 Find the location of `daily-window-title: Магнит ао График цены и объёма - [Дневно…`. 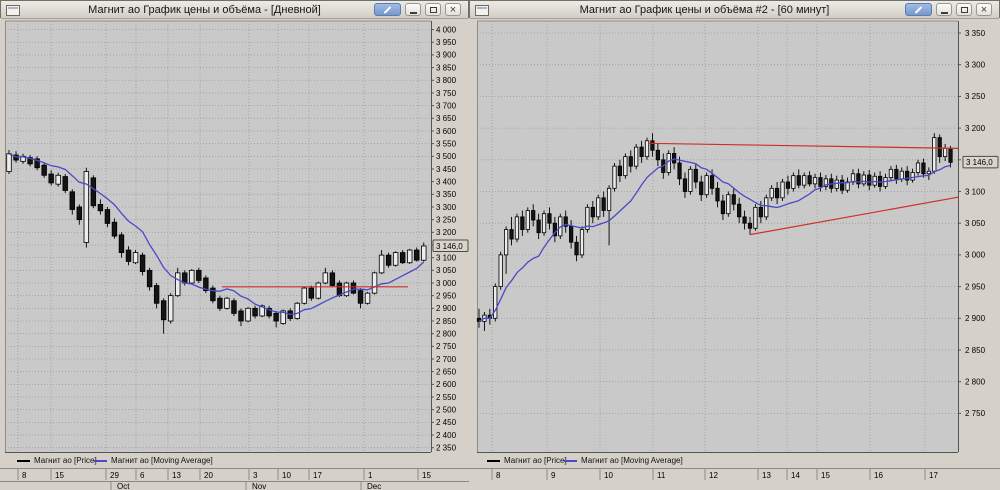

daily-window-title: Магнит ао График цены и объёма - [Дневно… is located at coordinates (204, 10).